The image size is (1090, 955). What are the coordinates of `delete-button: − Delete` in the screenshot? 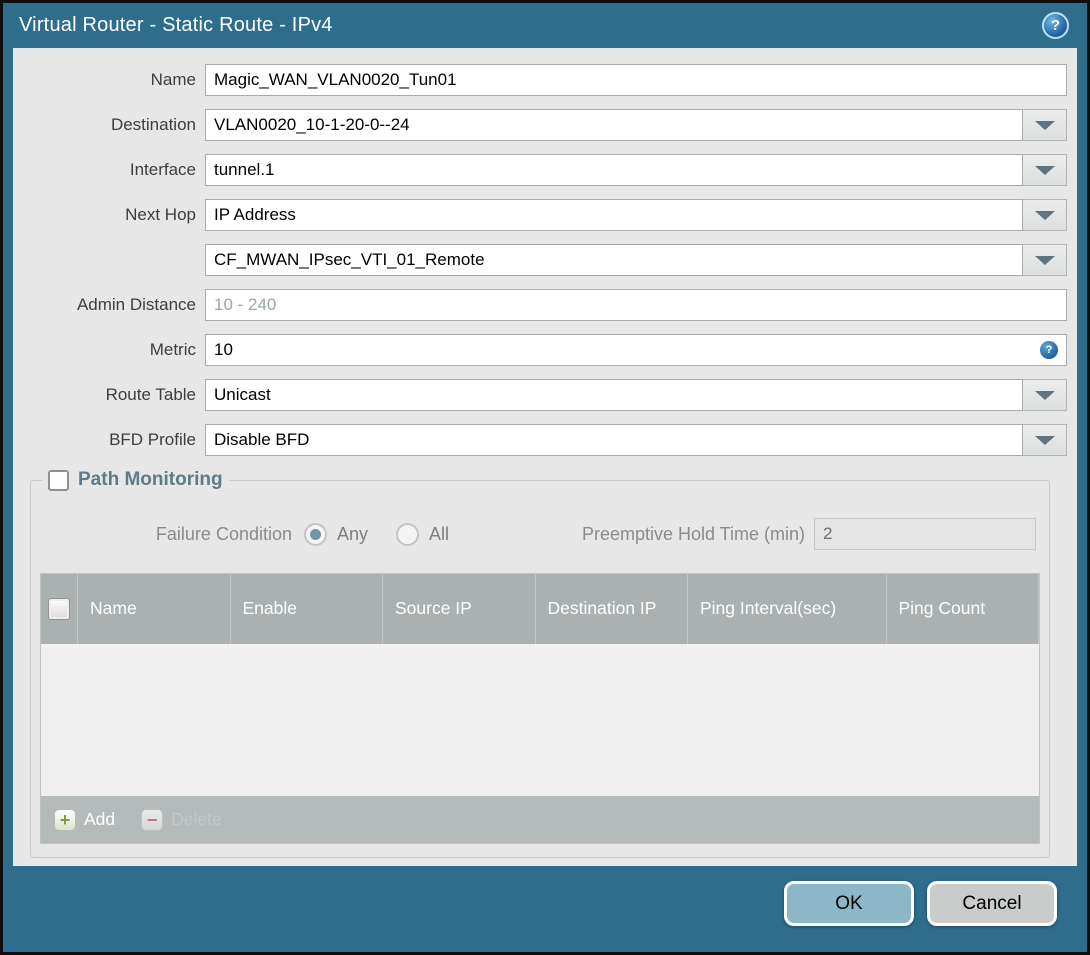 It's located at (181, 819).